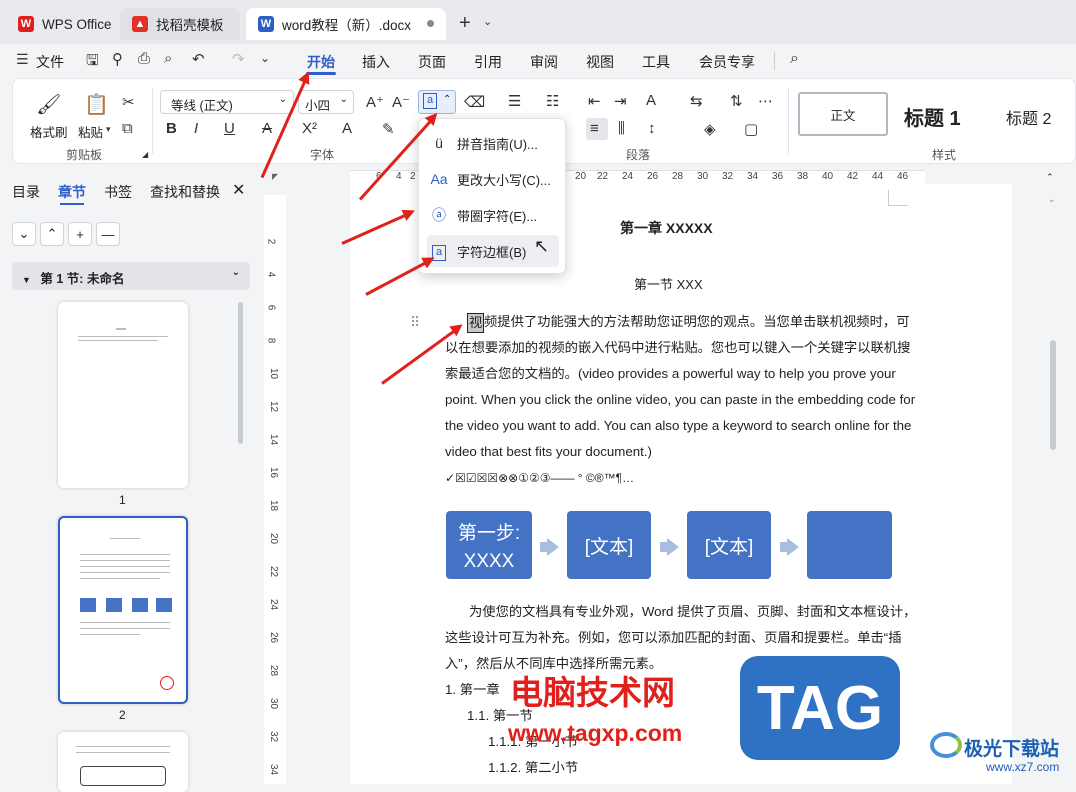 The width and height of the screenshot is (1076, 792). Describe the element at coordinates (49, 131) in the screenshot. I see `format-painter-label: 格式刷` at that location.